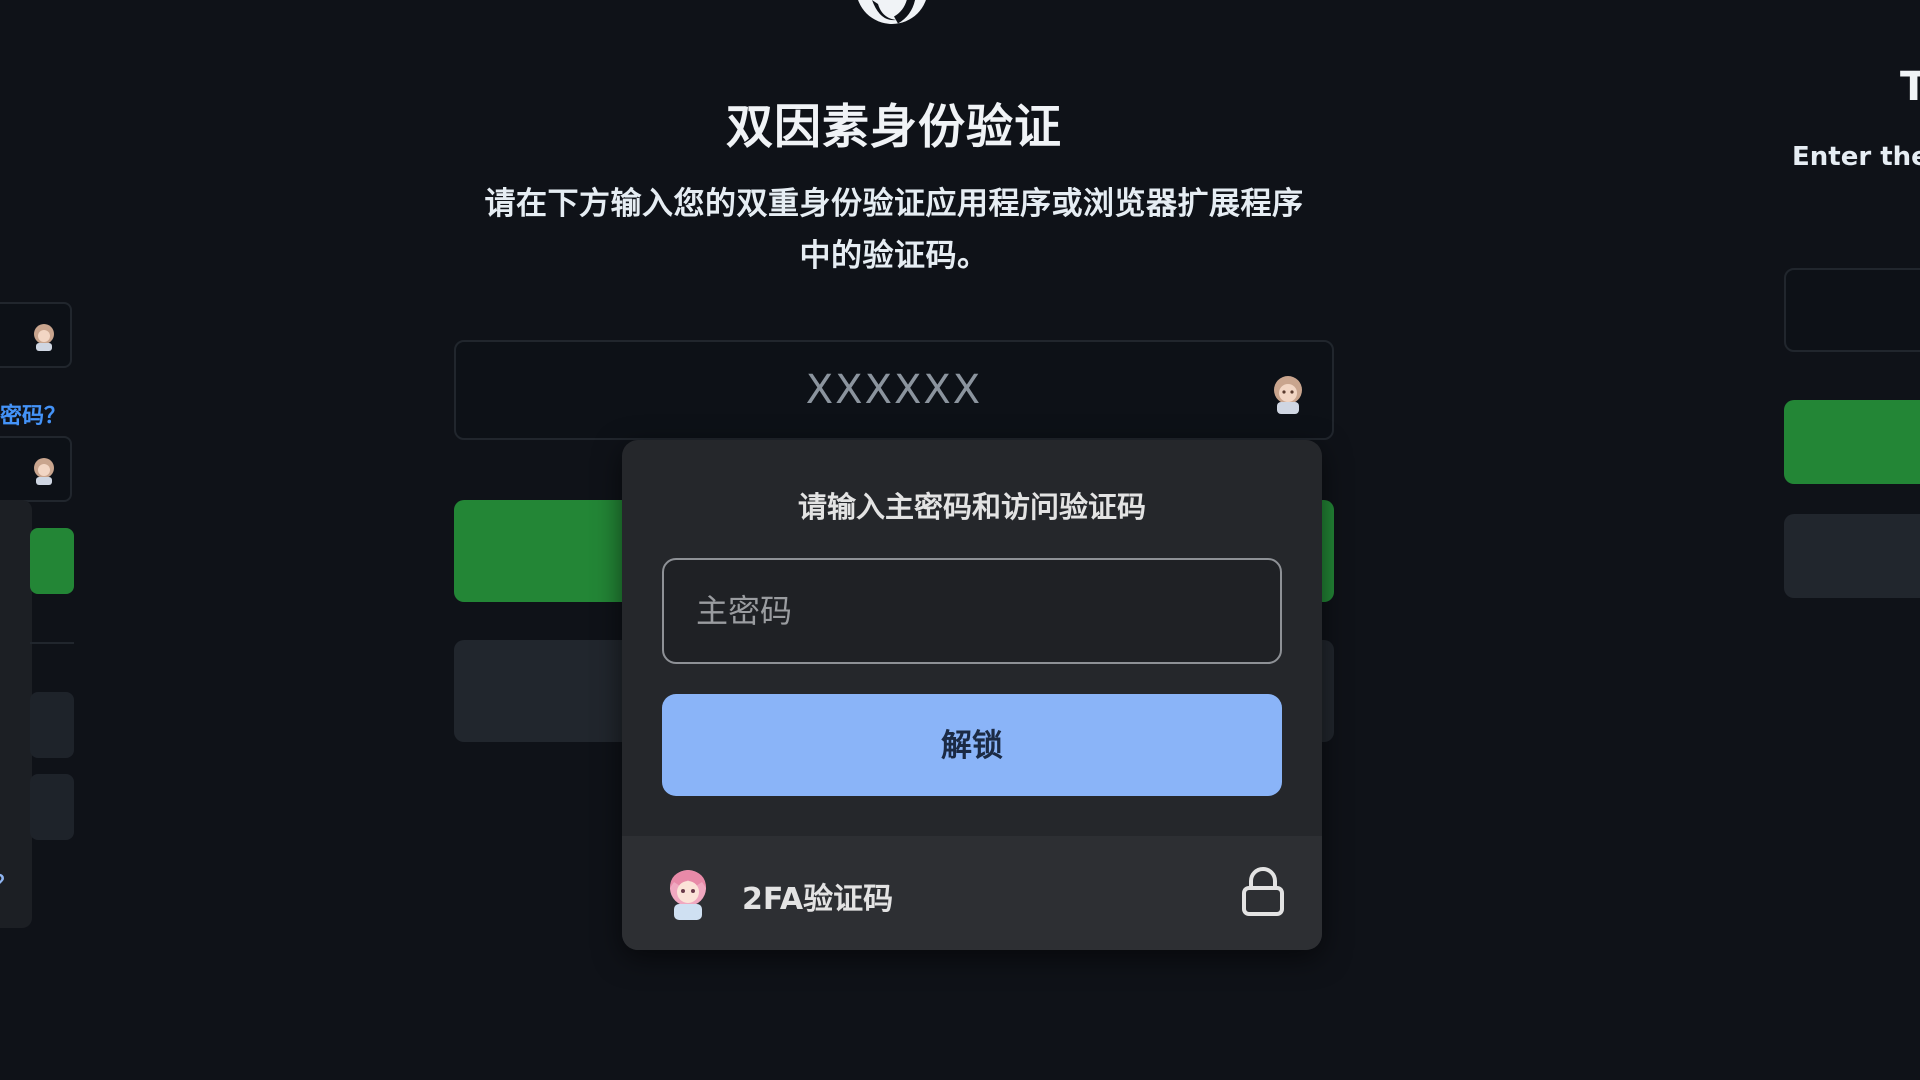 The width and height of the screenshot is (1920, 1080). What do you see at coordinates (818, 899) in the screenshot?
I see `footer-item-label: 2FA验证码` at bounding box center [818, 899].